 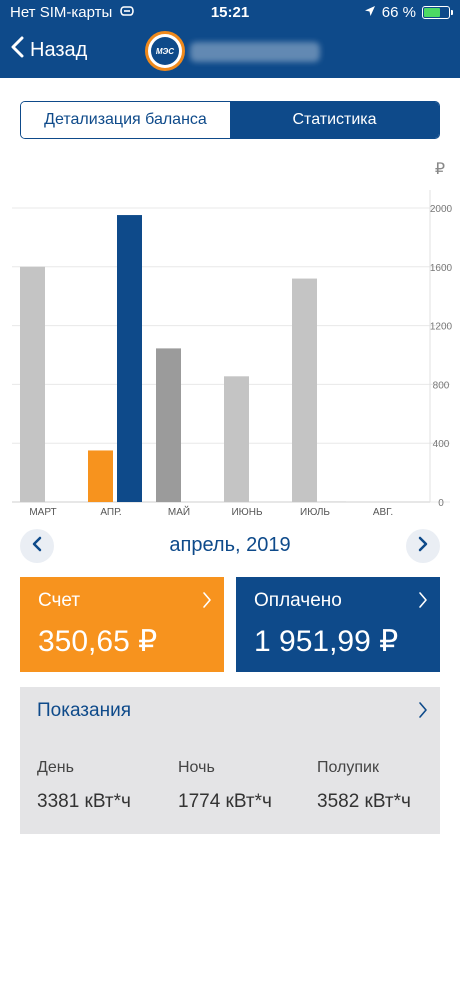 What do you see at coordinates (348, 767) in the screenshot?
I see `reading-peak-label: Полупик` at bounding box center [348, 767].